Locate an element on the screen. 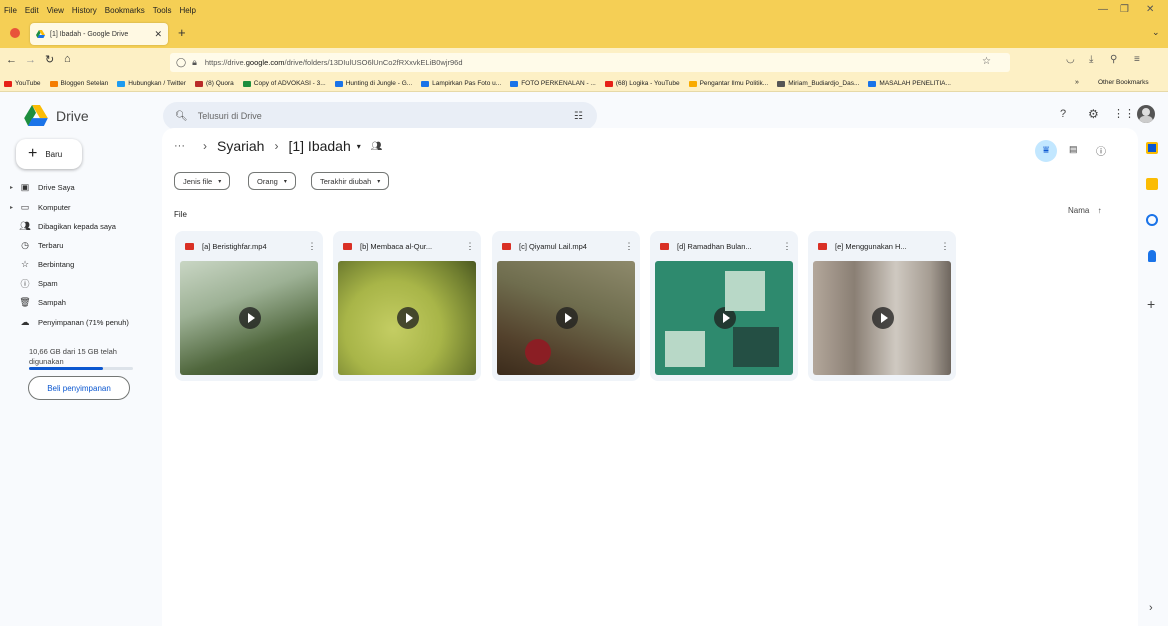 The height and width of the screenshot is (626, 1168). breadcrumb-current: [1] Ibadah is located at coordinates (319, 146).